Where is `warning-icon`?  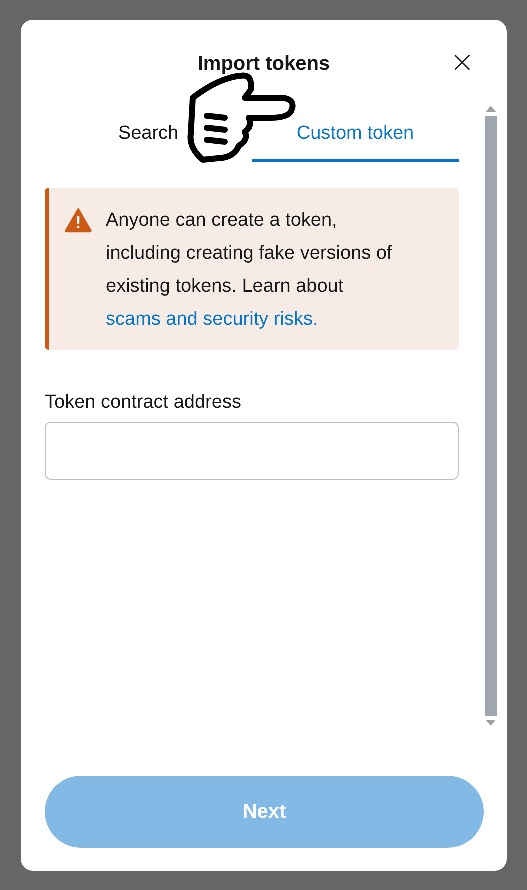 warning-icon is located at coordinates (78, 220).